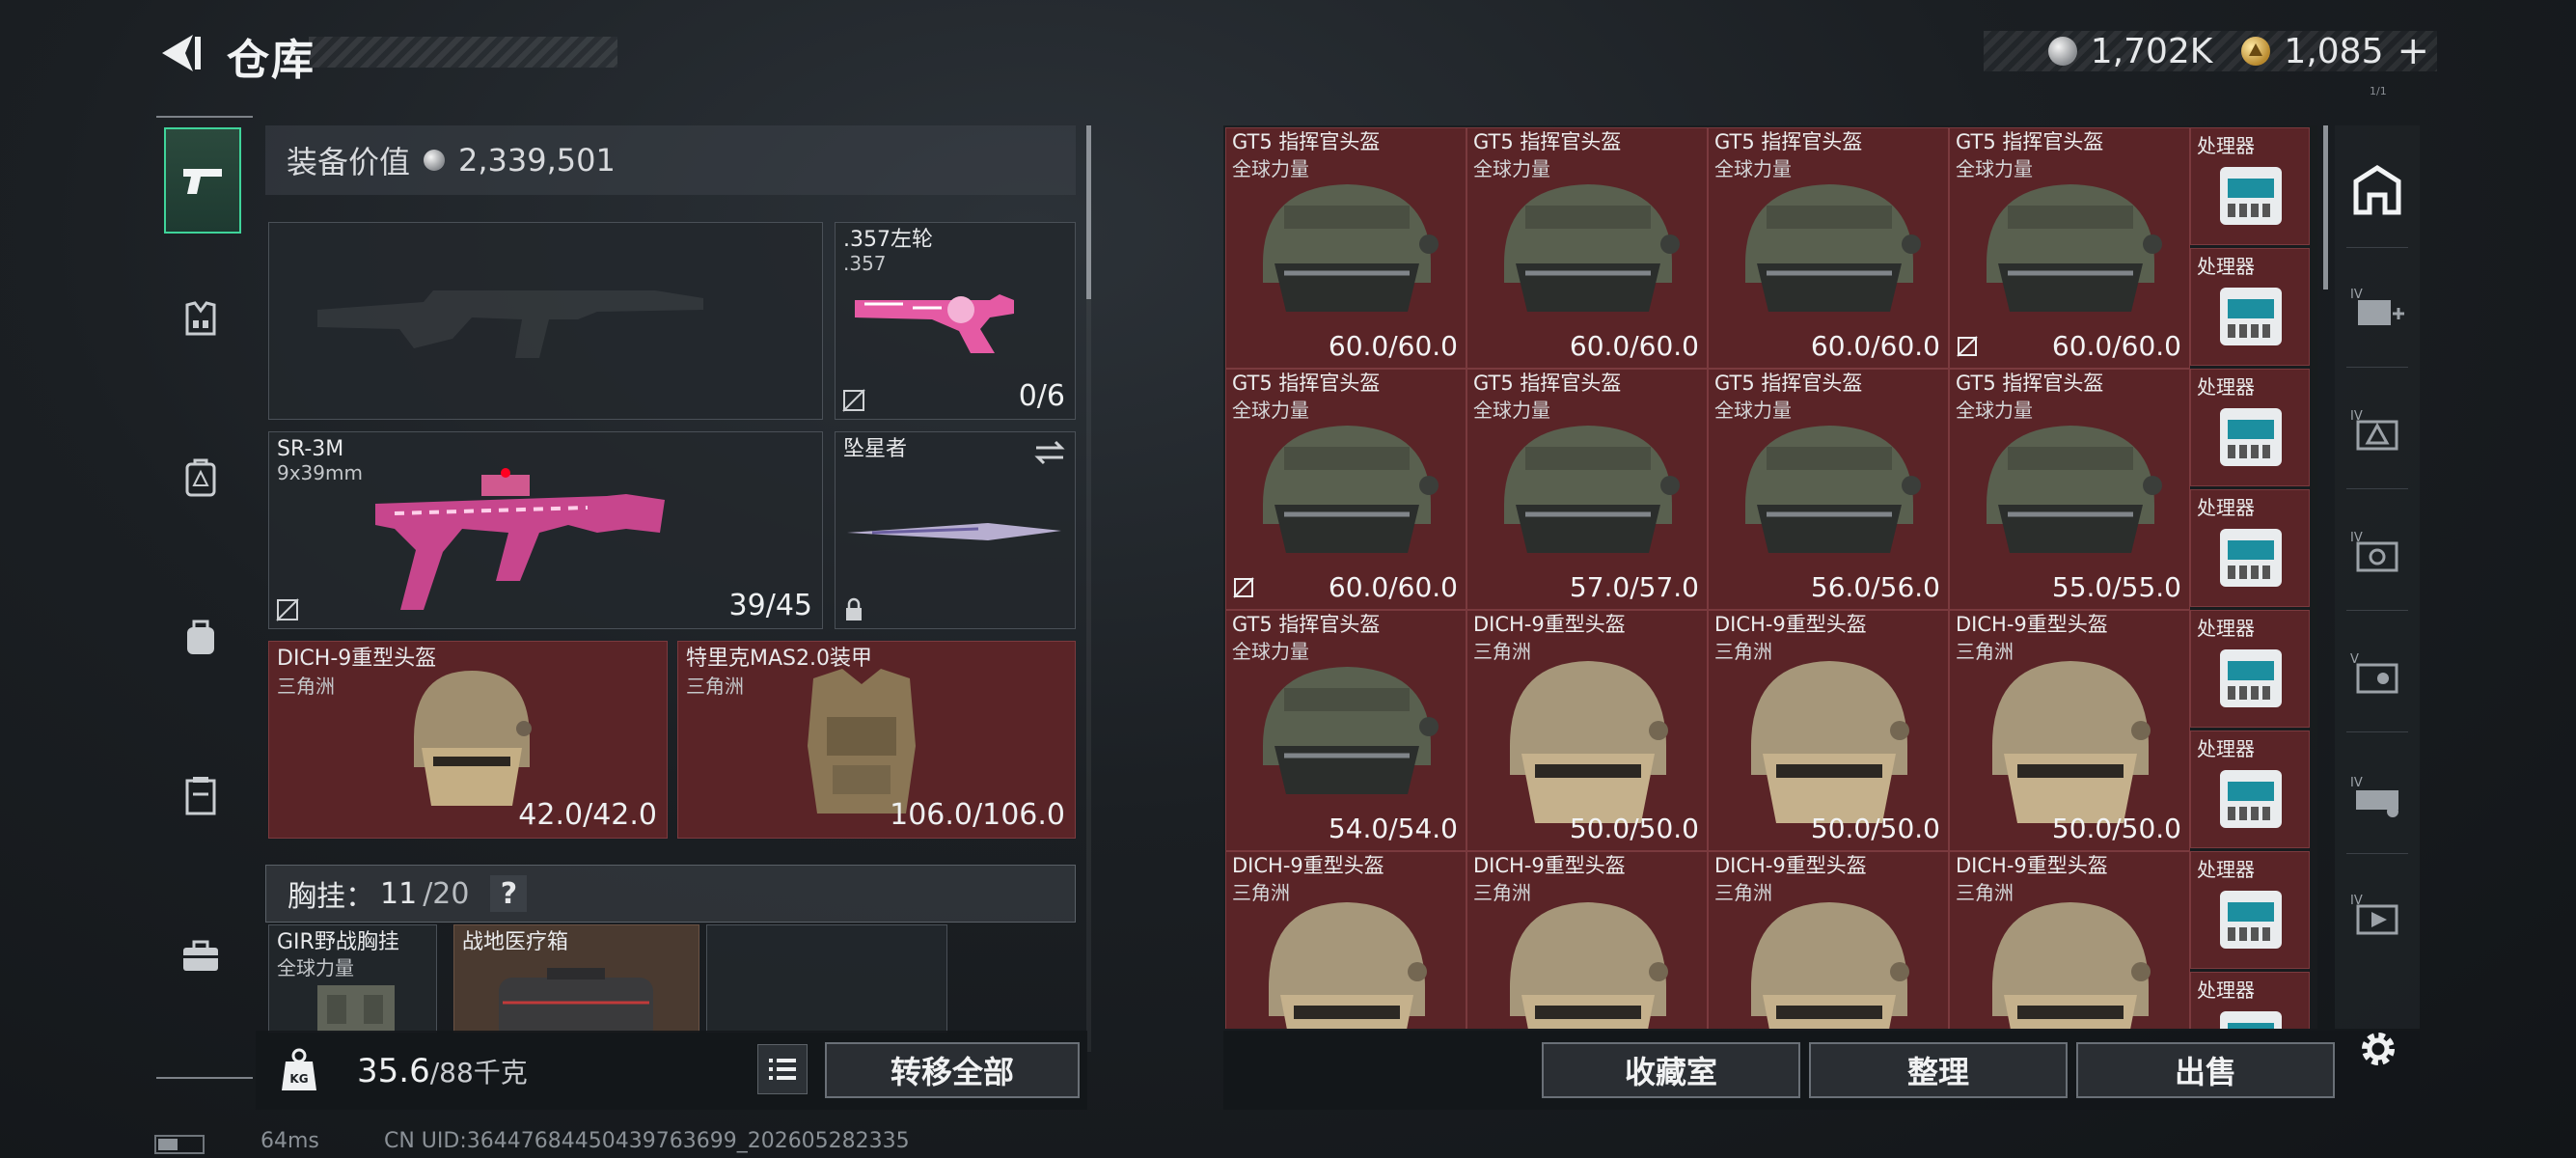 The height and width of the screenshot is (1158, 2576). What do you see at coordinates (200, 955) in the screenshot?
I see `category-toolbox` at bounding box center [200, 955].